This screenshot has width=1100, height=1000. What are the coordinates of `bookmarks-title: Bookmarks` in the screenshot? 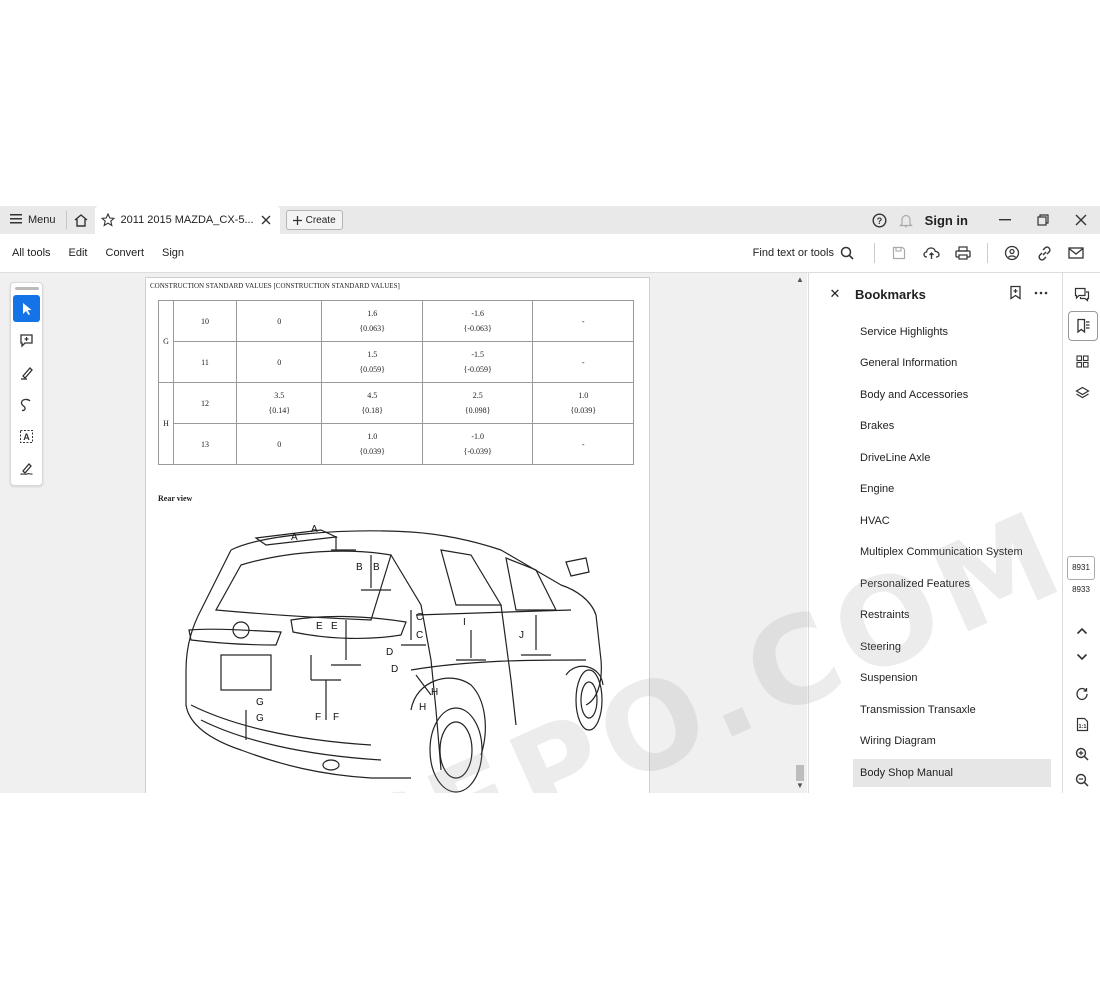 It's located at (890, 294).